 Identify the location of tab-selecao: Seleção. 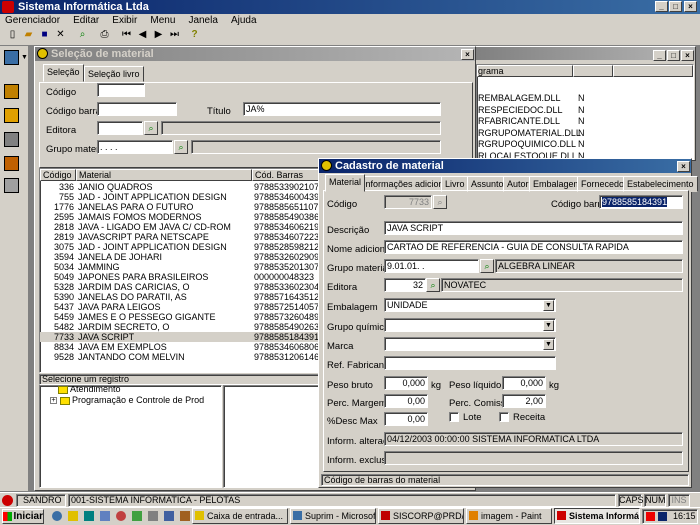
(63, 73).